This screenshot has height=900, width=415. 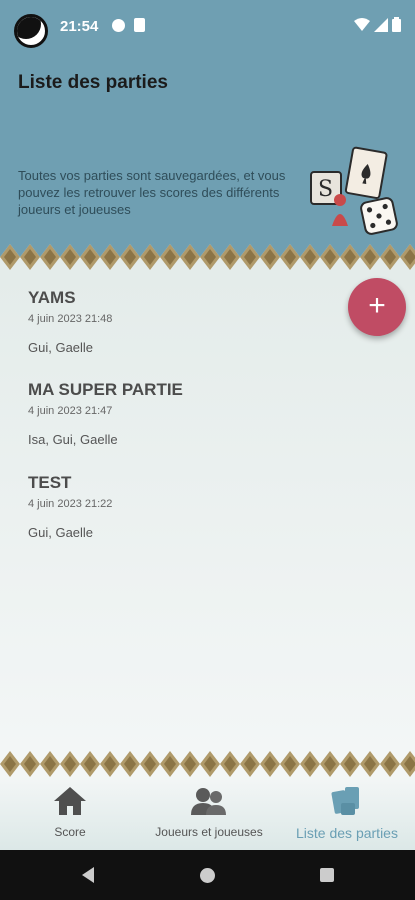 I want to click on game-title: YAMS, so click(x=52, y=297).